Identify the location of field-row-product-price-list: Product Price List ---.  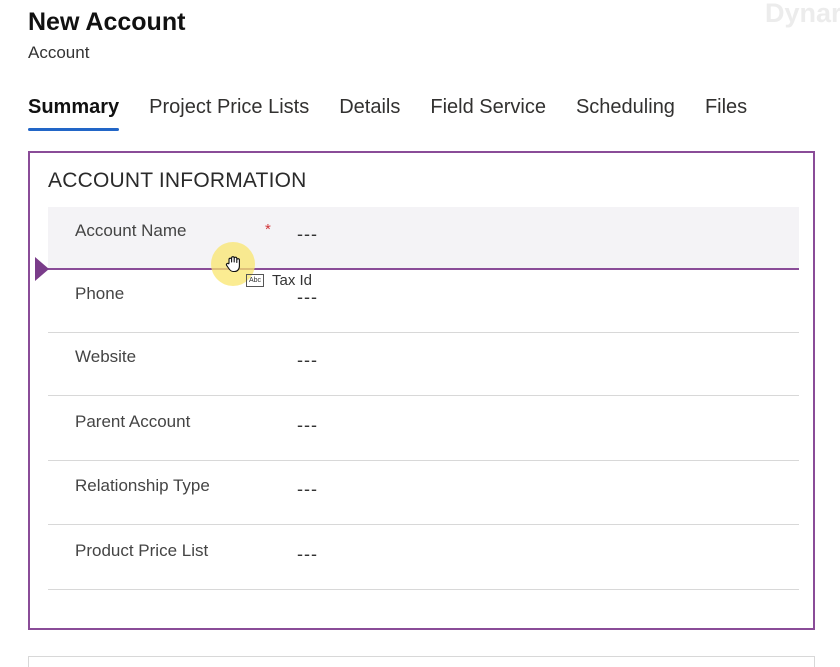
(423, 558).